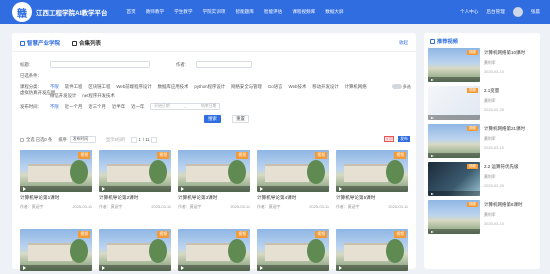  What do you see at coordinates (246, 87) in the screenshot?
I see `category-option: 网络安全与管理` at bounding box center [246, 87].